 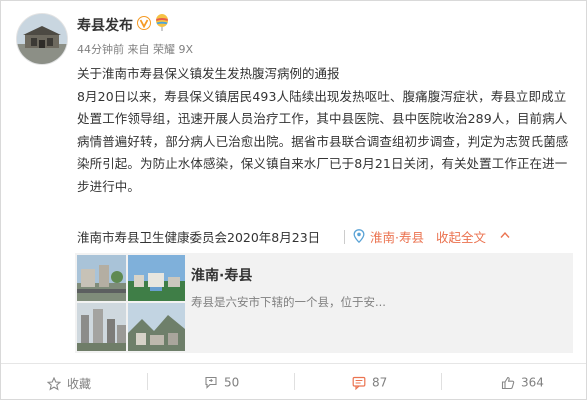 I want to click on location-link: 淮南·寿县, so click(x=397, y=236).